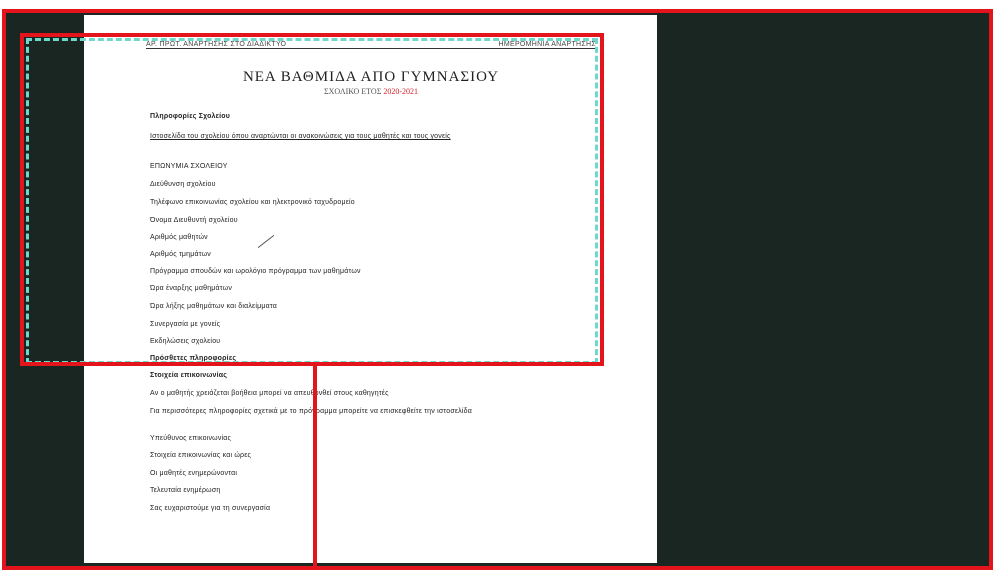  What do you see at coordinates (210, 508) in the screenshot?
I see `document-line: Σας ευχαριστούμε για τη συνεργασία` at bounding box center [210, 508].